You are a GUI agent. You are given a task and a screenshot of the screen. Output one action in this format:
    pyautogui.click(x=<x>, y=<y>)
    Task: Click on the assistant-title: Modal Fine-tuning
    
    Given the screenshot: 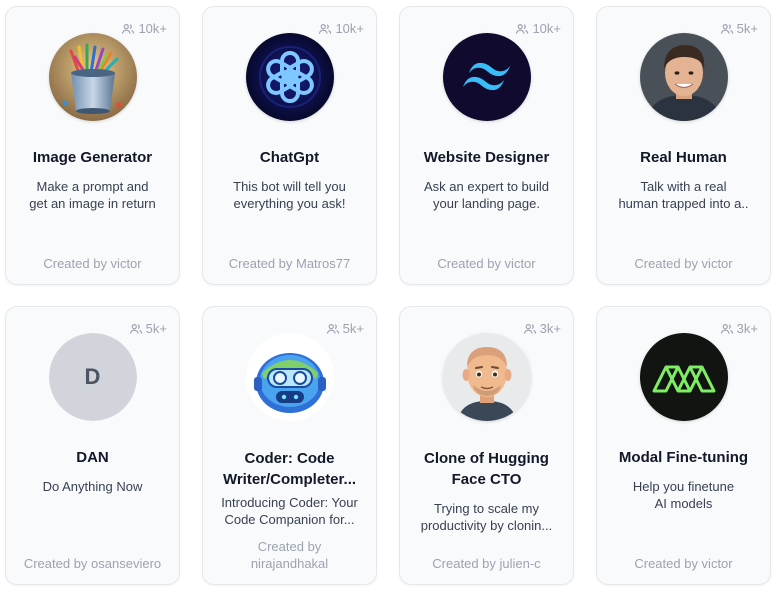 What is the action you would take?
    pyautogui.click(x=683, y=457)
    